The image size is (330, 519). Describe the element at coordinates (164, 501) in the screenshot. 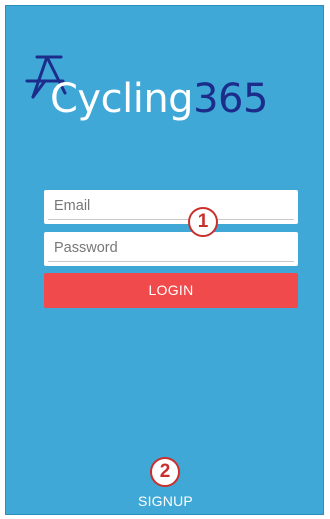

I see `signup-link: SIGNUP` at that location.